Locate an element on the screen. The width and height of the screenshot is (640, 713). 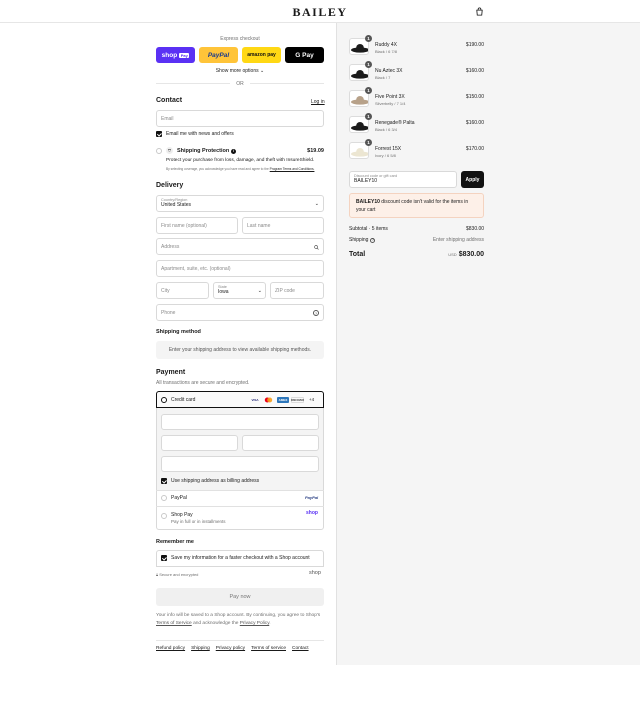
email-input: Email is located at coordinates (240, 118).